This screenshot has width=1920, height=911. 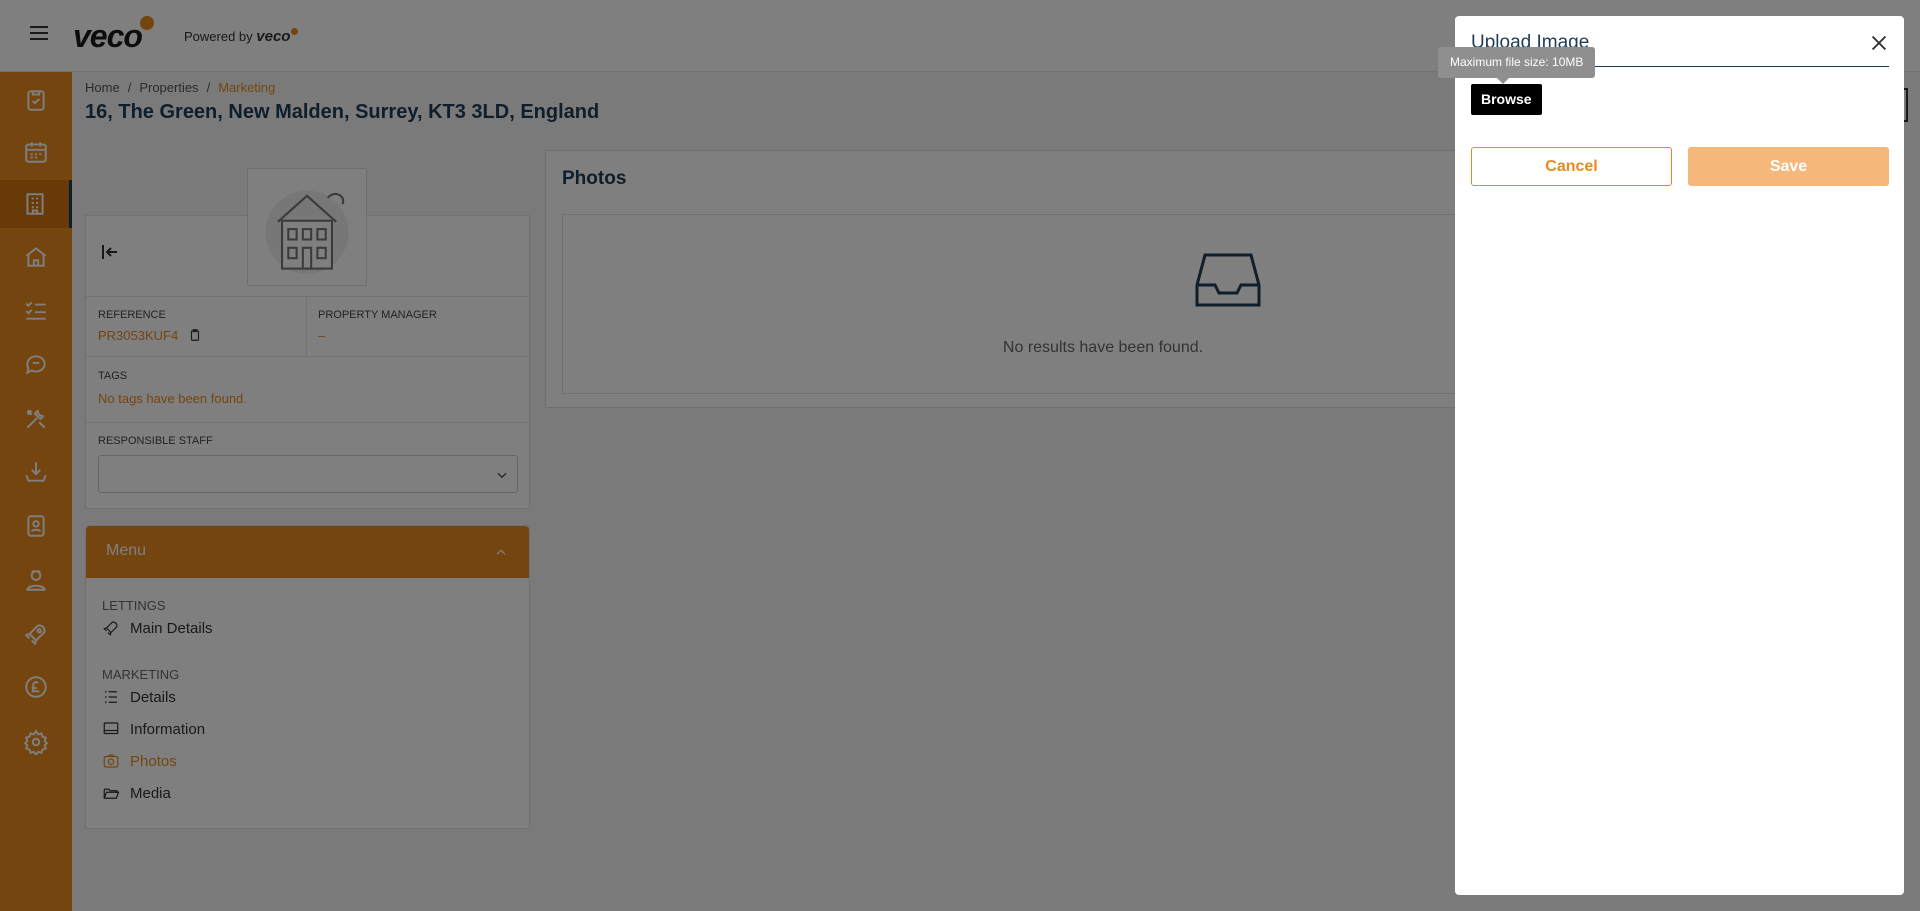 I want to click on tooltip-arrow, so click(x=1503, y=81).